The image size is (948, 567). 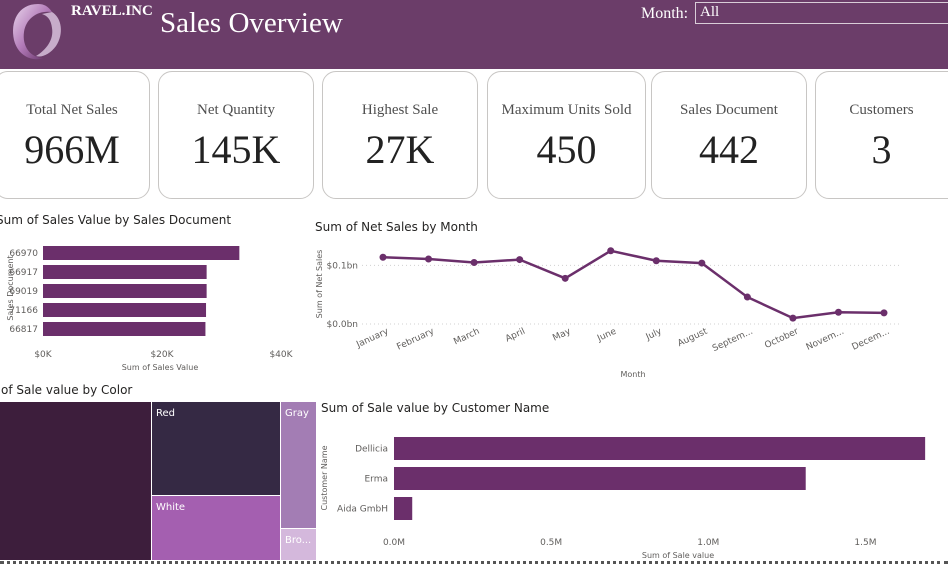 What do you see at coordinates (400, 110) in the screenshot?
I see `kpi-label: Highest Sale` at bounding box center [400, 110].